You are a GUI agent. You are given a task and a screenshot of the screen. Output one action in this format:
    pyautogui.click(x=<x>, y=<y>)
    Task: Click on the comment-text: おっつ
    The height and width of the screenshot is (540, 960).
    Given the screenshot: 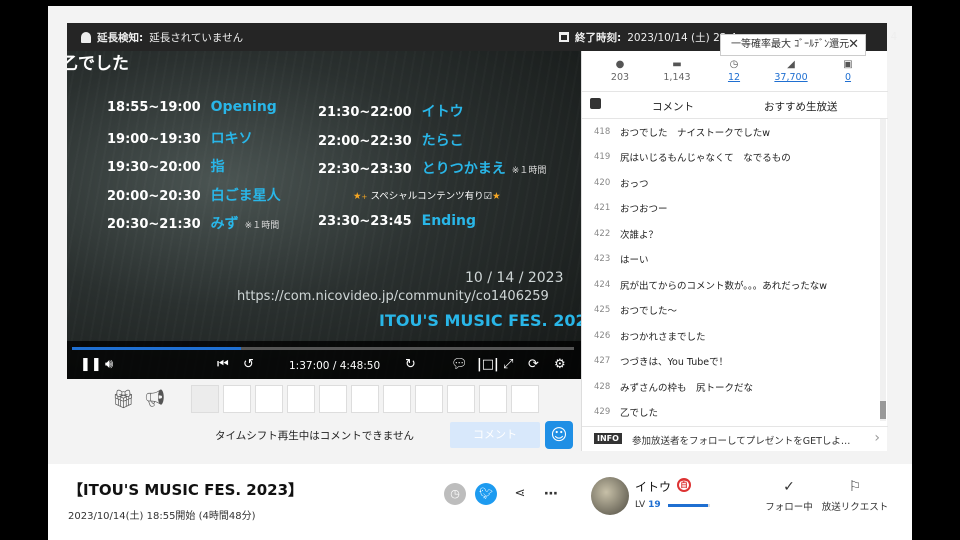 What is the action you would take?
    pyautogui.click(x=634, y=184)
    